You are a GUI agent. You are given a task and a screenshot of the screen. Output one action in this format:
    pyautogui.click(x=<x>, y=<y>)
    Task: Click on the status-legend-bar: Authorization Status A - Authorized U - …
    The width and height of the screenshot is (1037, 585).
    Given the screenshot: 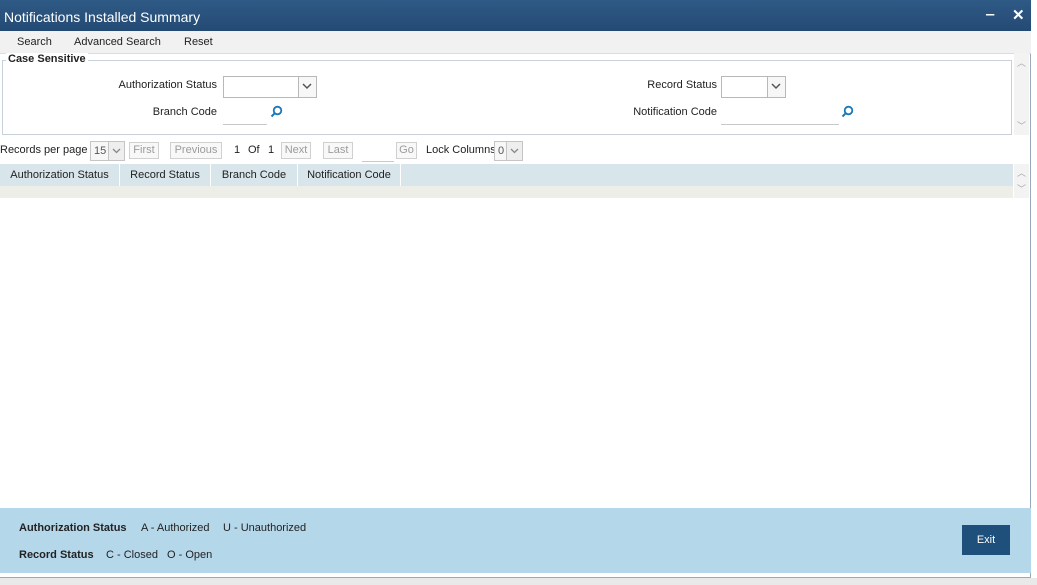 What is the action you would take?
    pyautogui.click(x=515, y=540)
    